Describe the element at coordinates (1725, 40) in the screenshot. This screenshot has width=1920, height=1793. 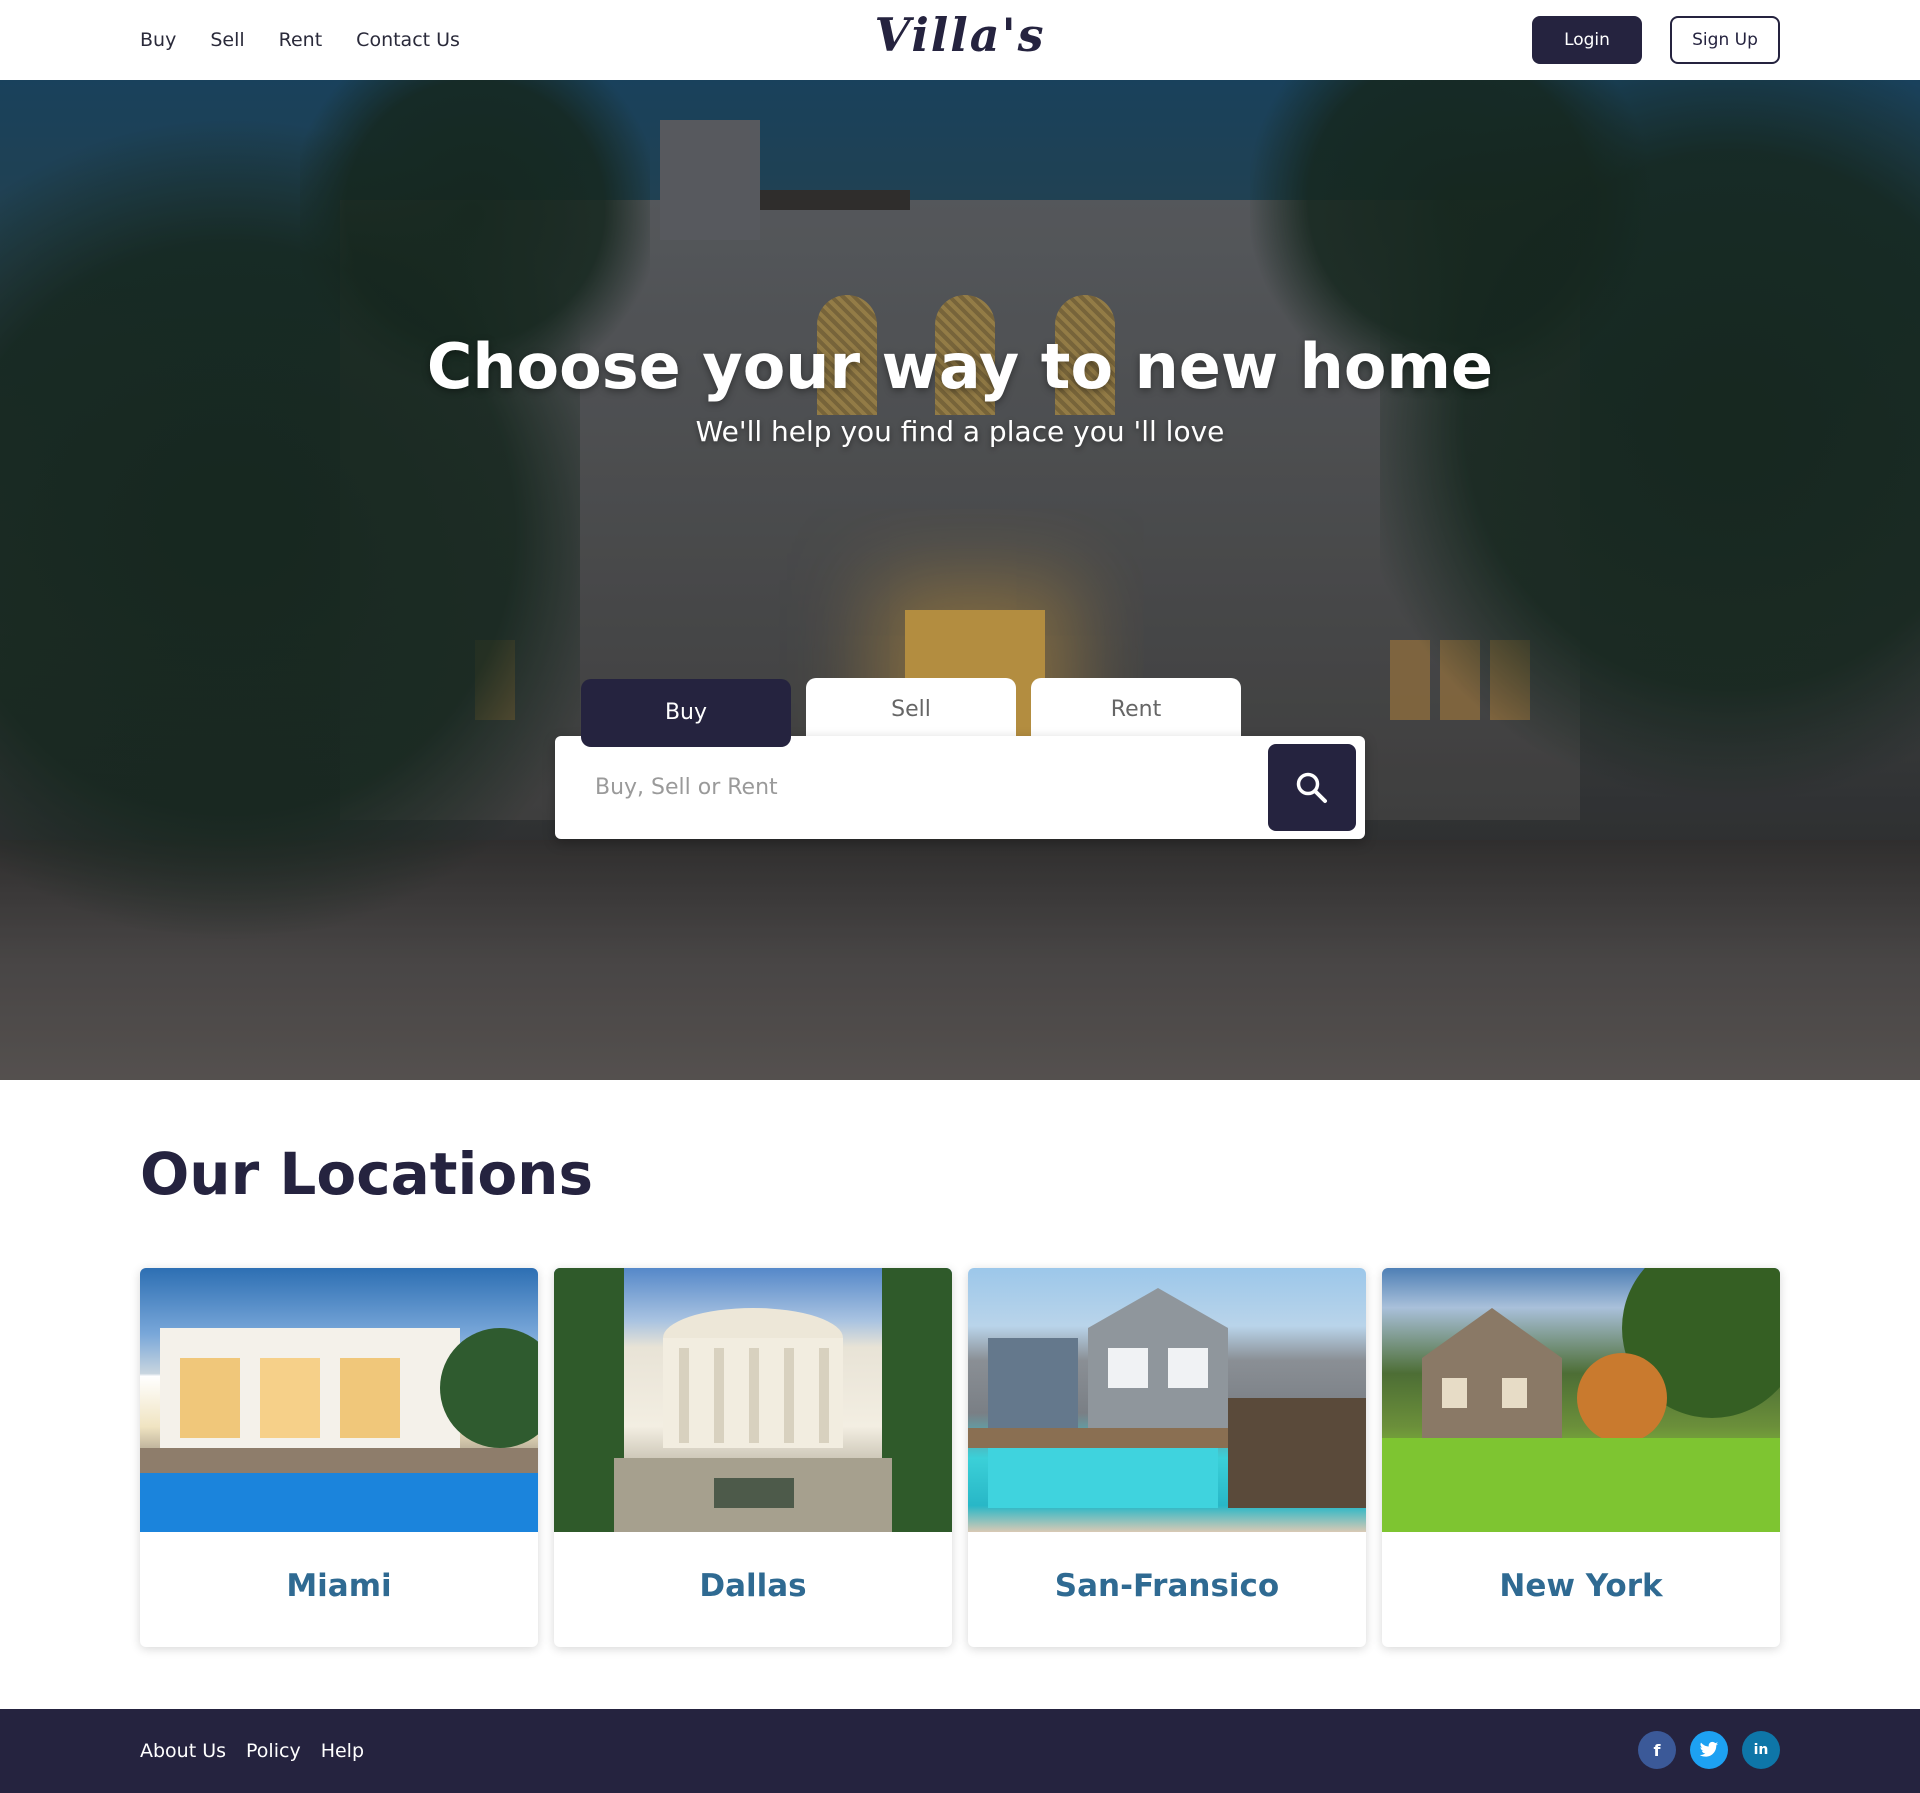
I see `signup-button: Sign Up` at that location.